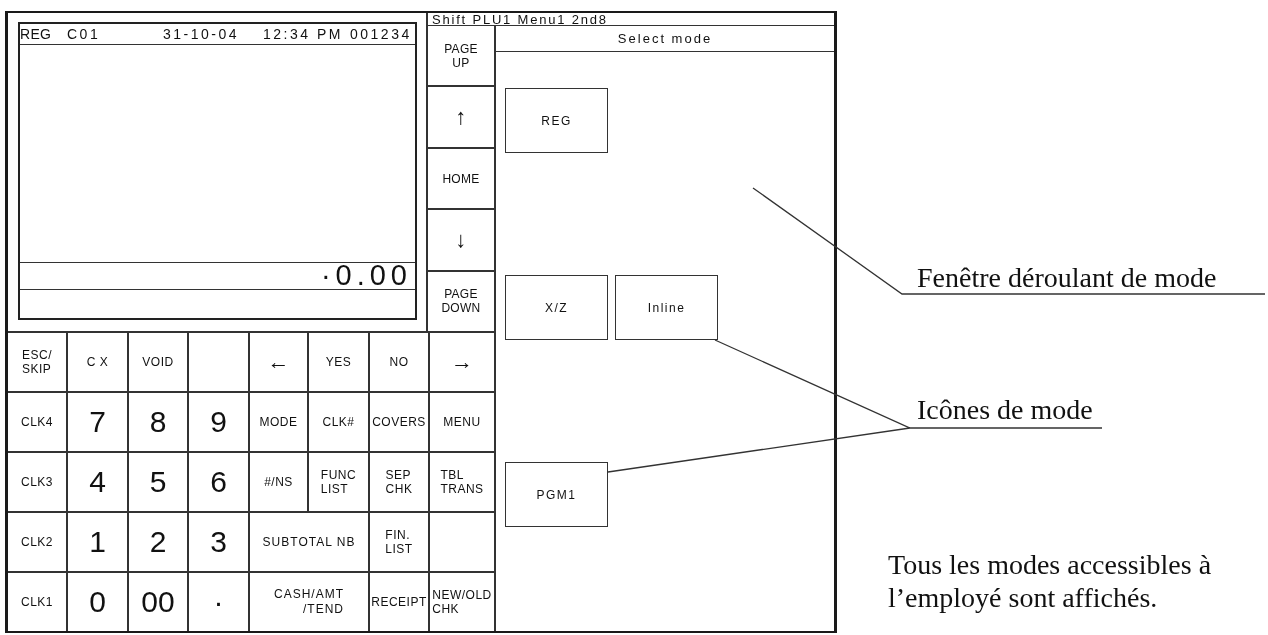 The image size is (1268, 635). What do you see at coordinates (666, 307) in the screenshot?
I see `mode-button: Inline` at bounding box center [666, 307].